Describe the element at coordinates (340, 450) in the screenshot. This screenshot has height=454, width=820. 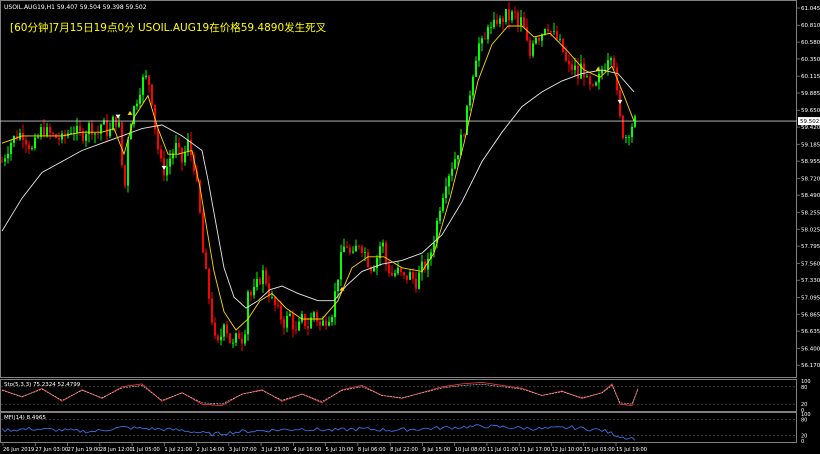
I see `time-tick-label: 5 Jul 10:00` at that location.